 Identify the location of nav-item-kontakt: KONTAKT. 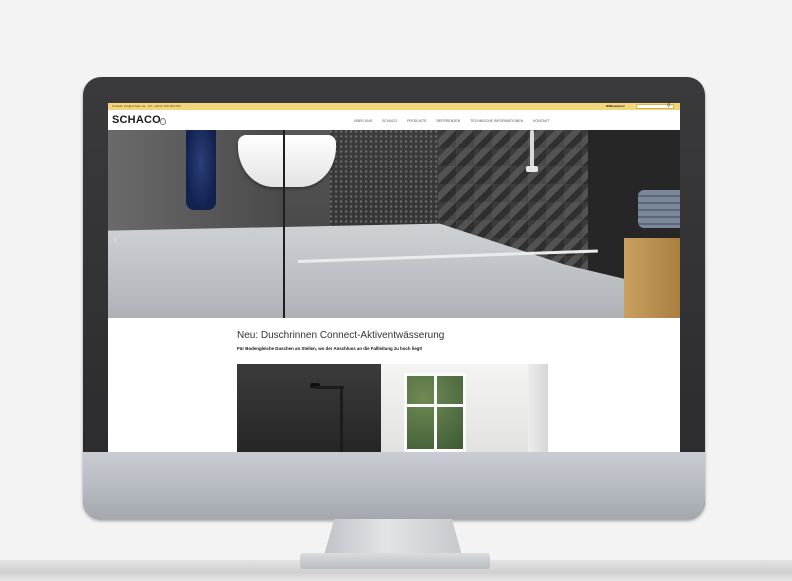
(541, 121).